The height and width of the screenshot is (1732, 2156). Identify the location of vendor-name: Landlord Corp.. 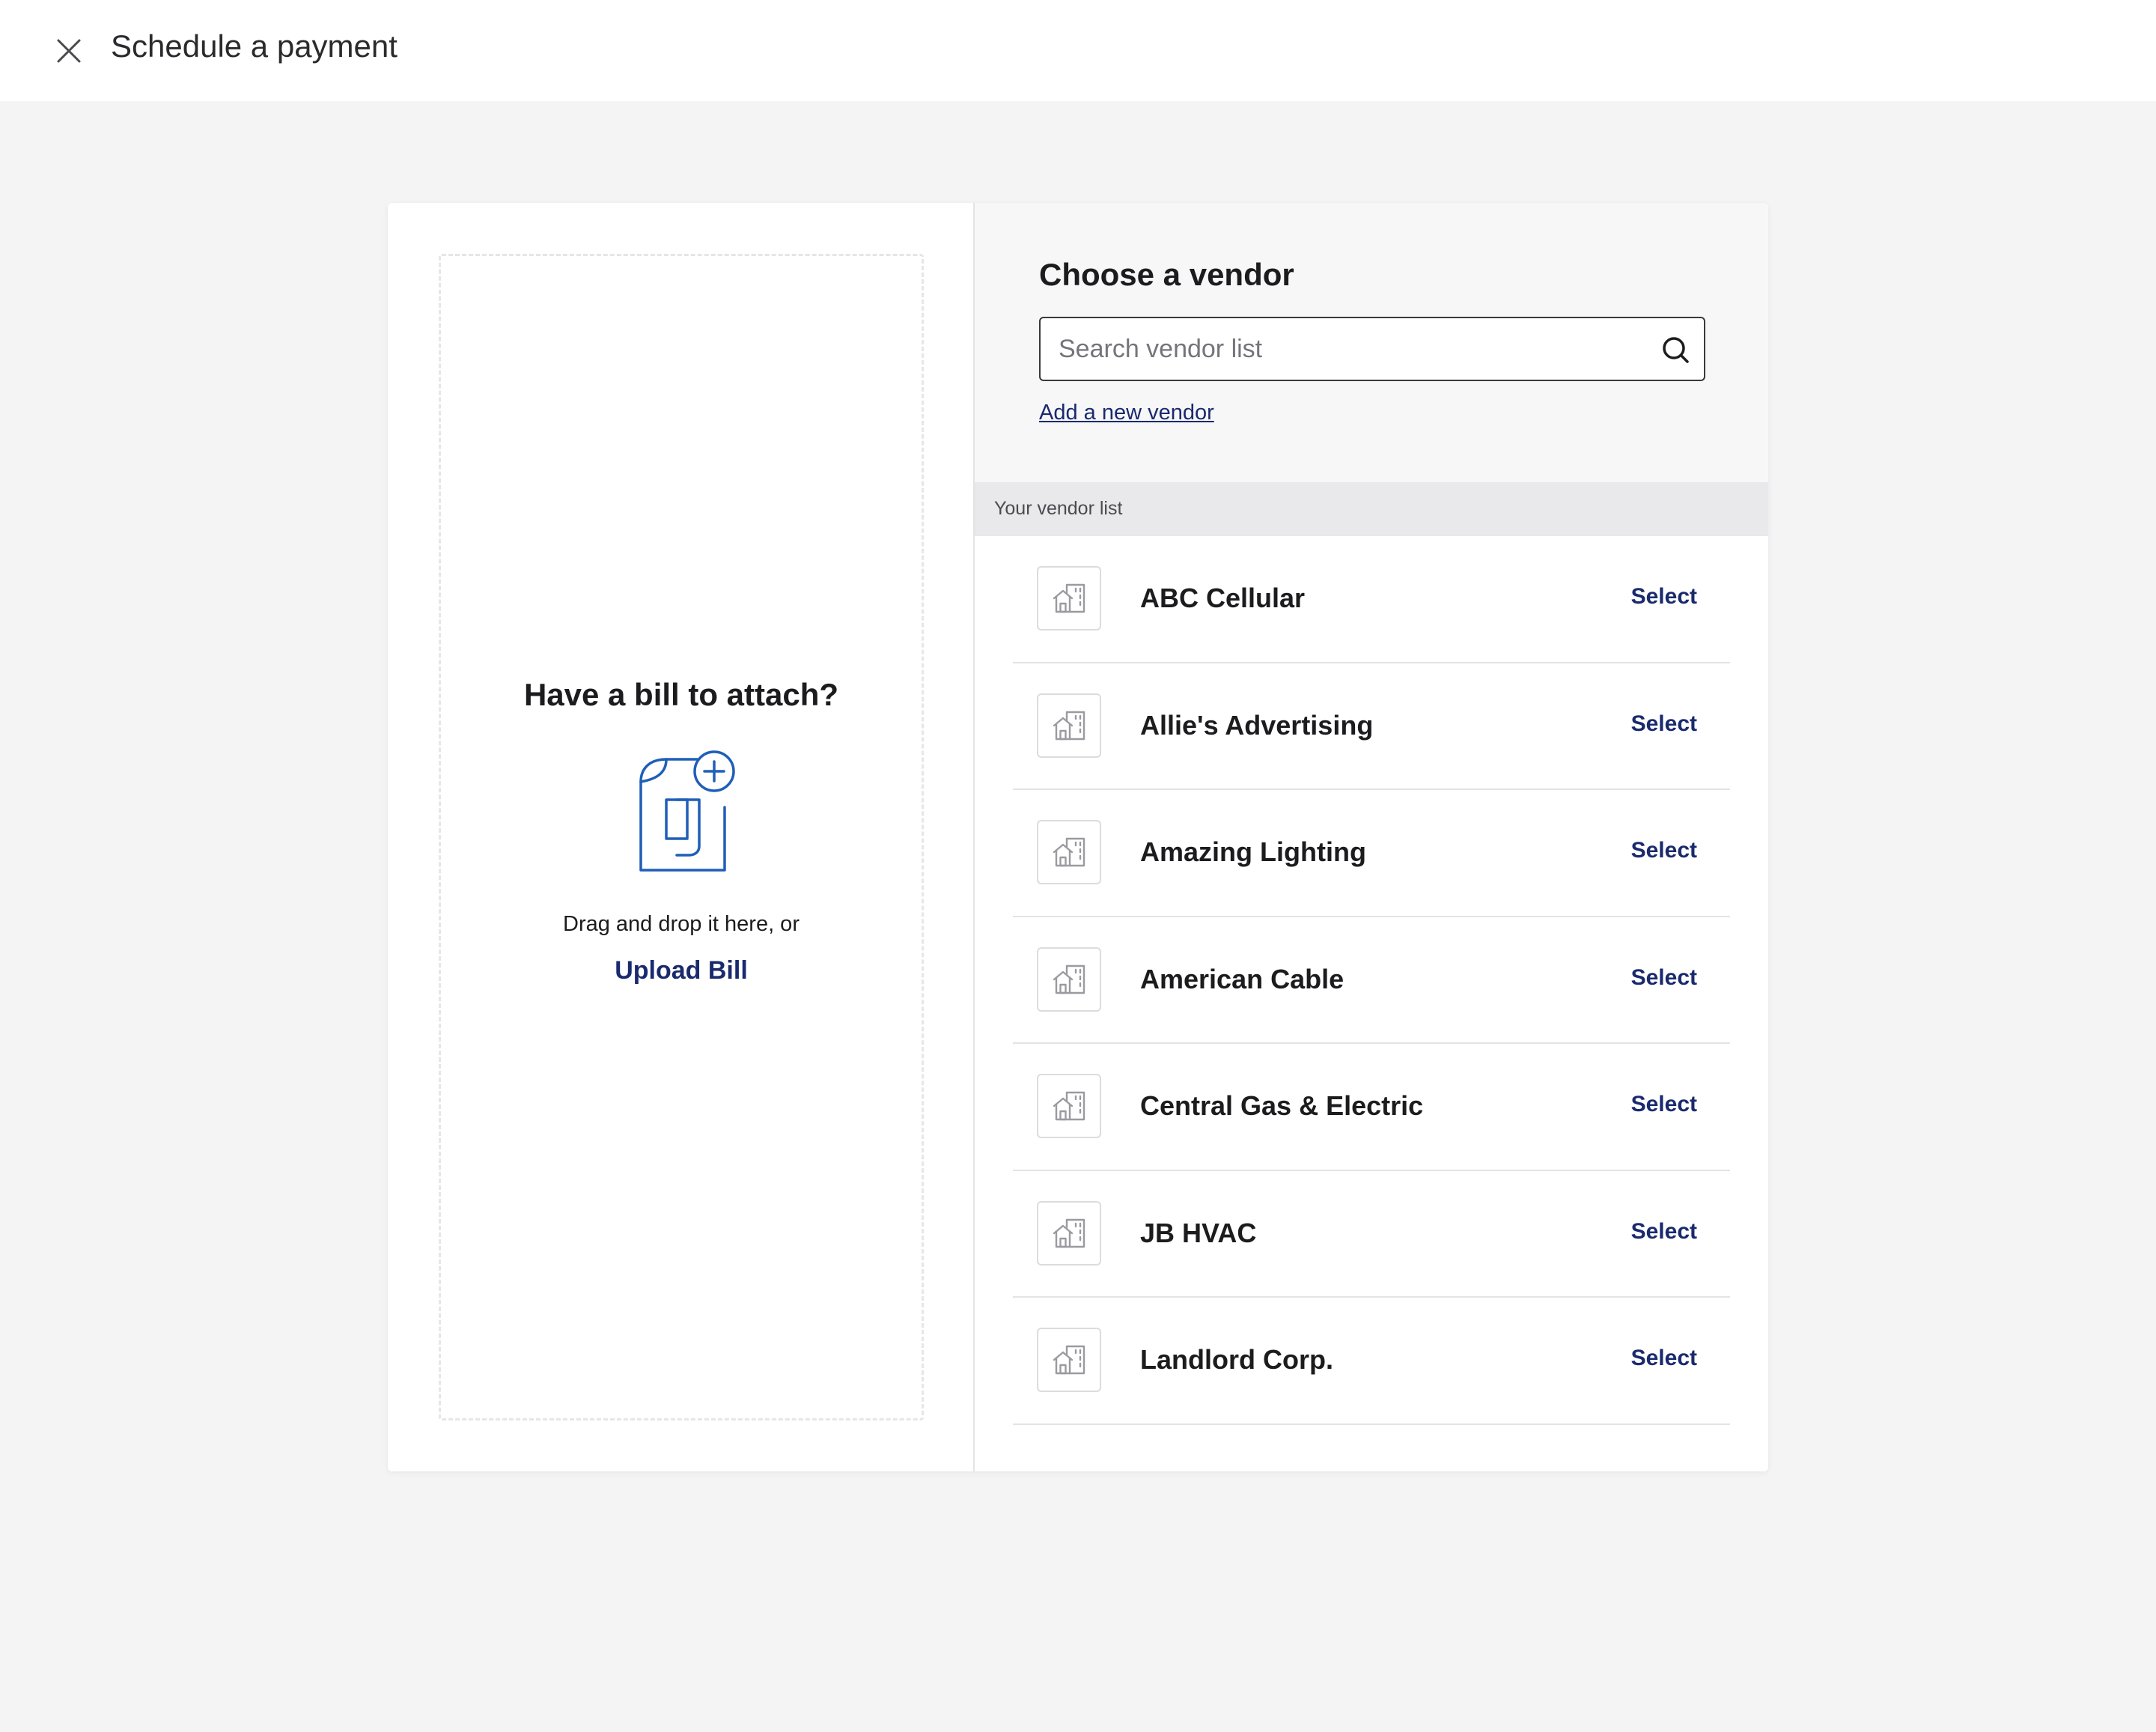
(1236, 1359).